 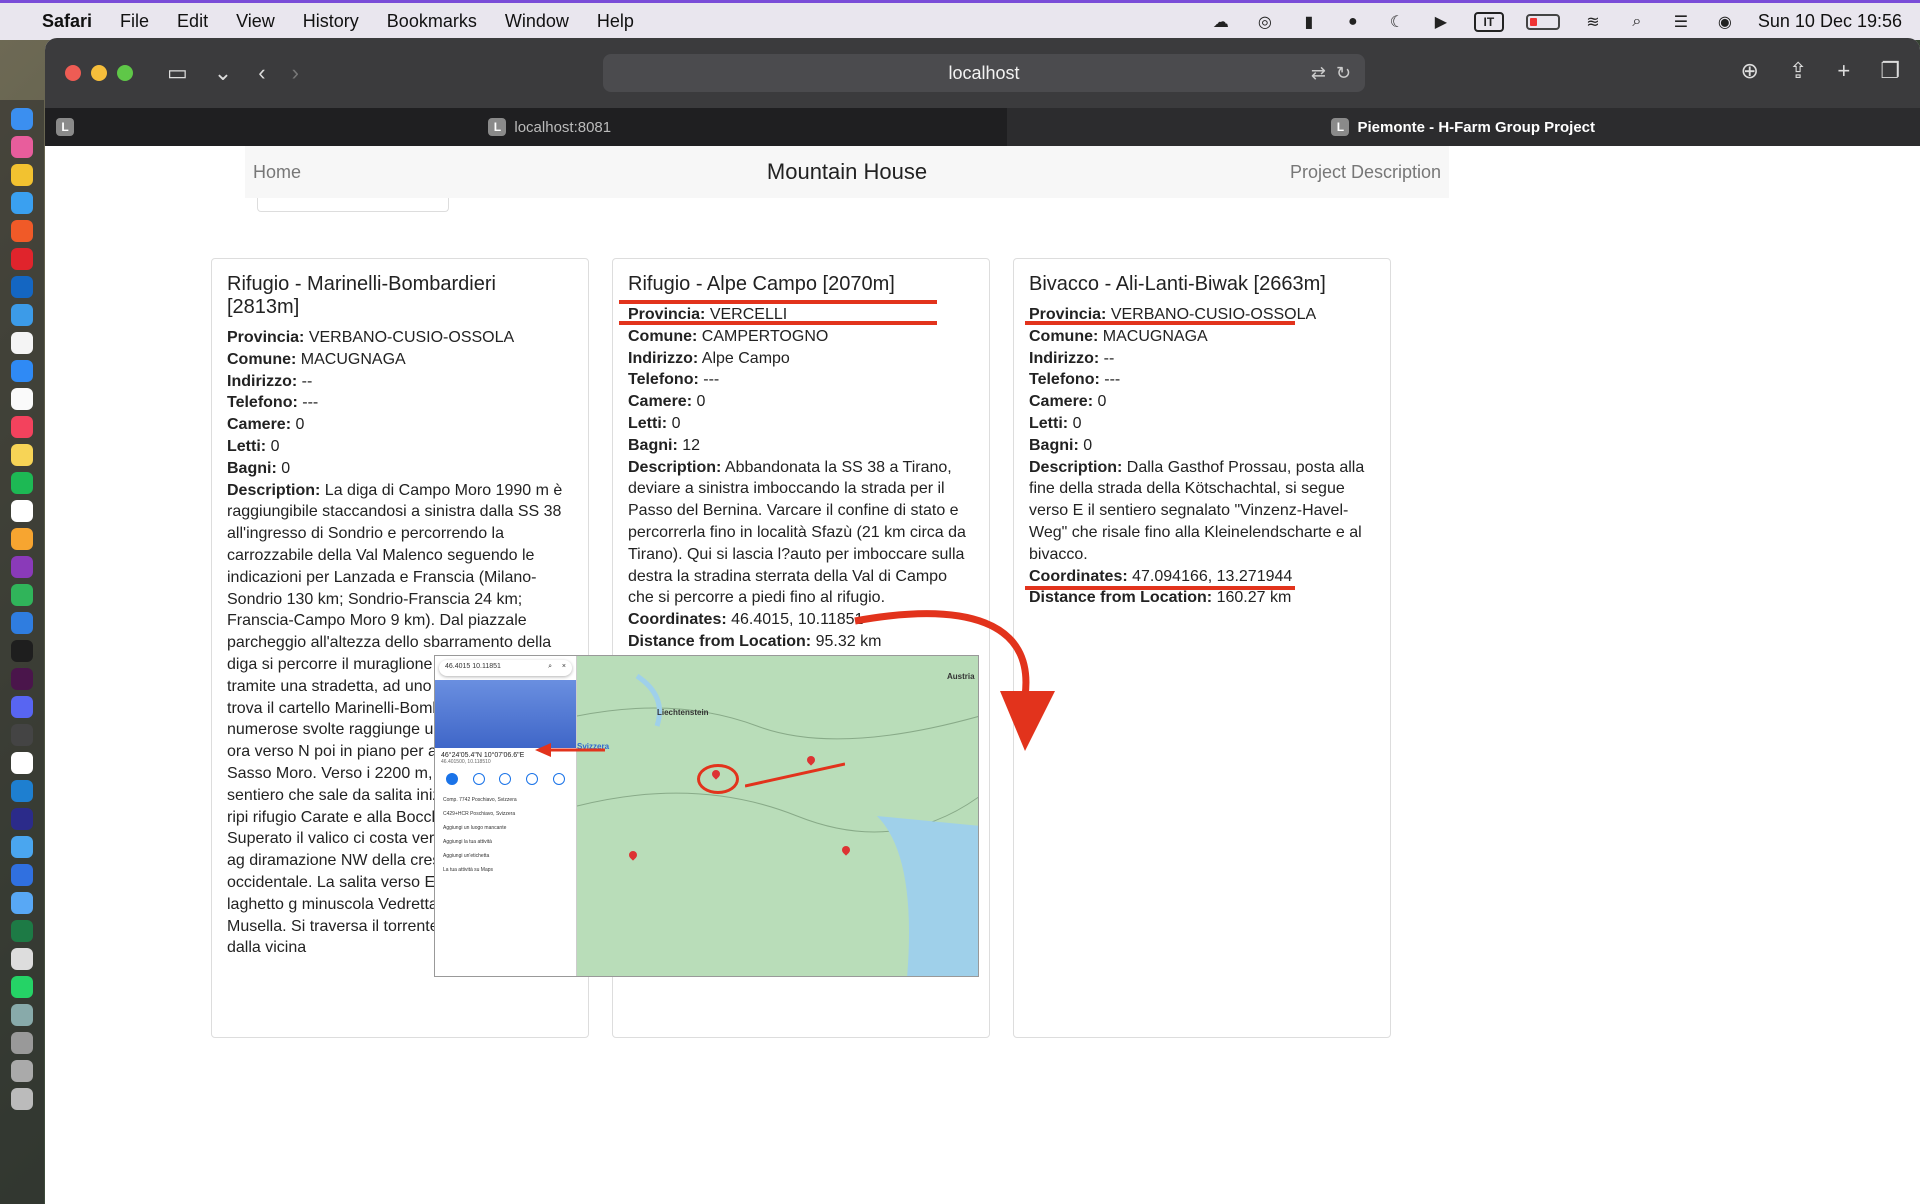 What do you see at coordinates (478, 779) in the screenshot?
I see `save-icon` at bounding box center [478, 779].